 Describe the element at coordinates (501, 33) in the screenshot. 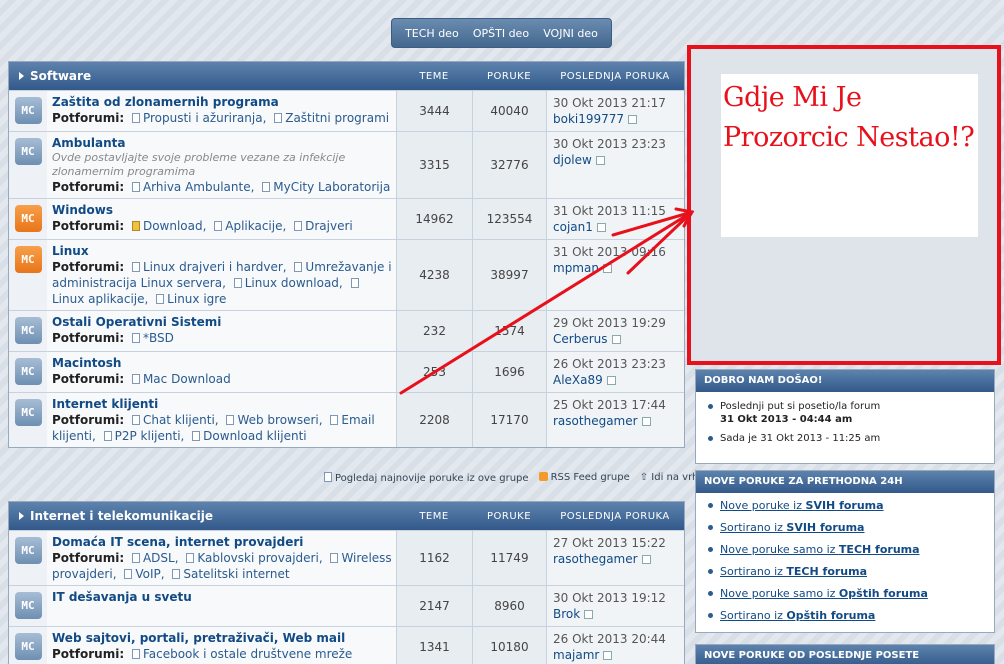

I see `nav-opsti: OPŠTI deo` at that location.